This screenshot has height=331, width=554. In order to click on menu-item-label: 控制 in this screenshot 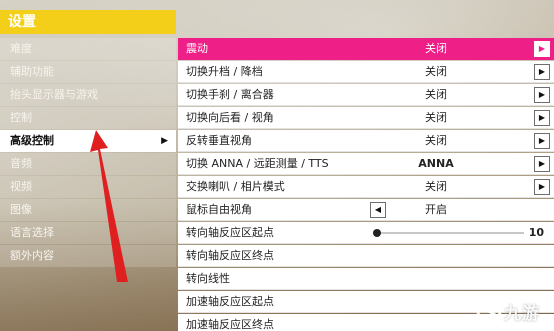, I will do `click(21, 117)`.